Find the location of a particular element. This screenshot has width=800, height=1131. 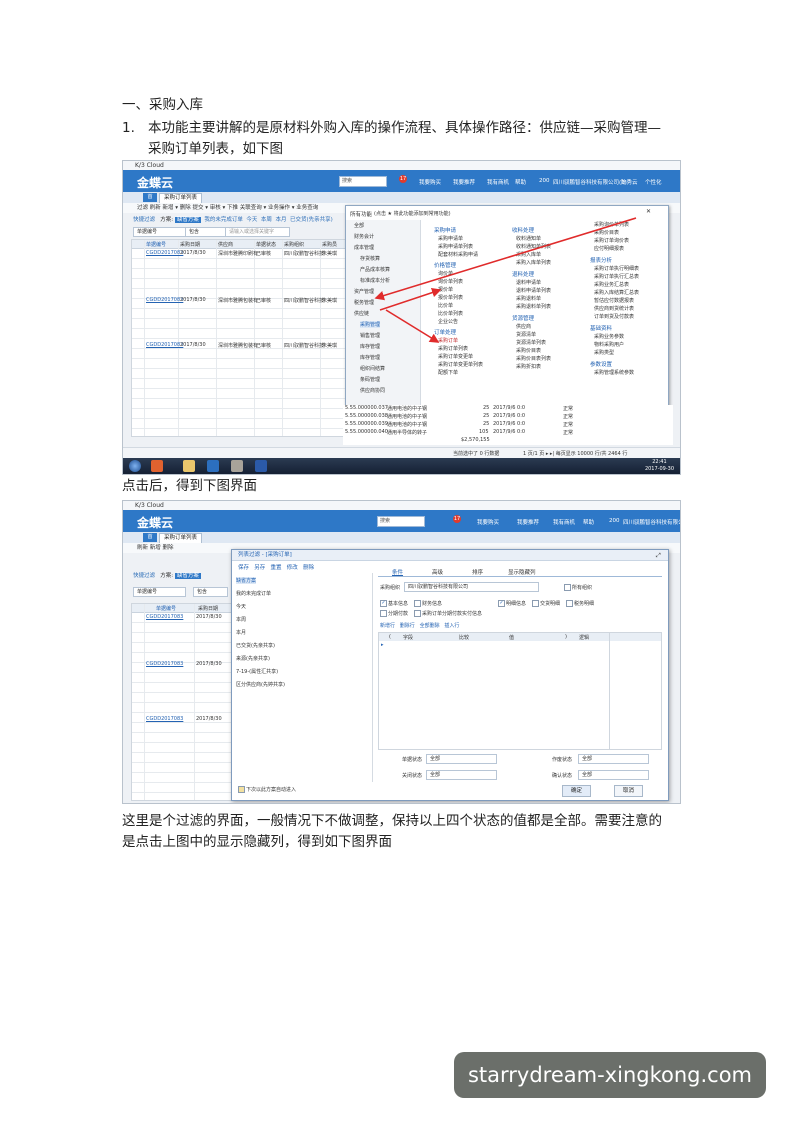

delete-all-button: 全部删除 is located at coordinates (430, 626).